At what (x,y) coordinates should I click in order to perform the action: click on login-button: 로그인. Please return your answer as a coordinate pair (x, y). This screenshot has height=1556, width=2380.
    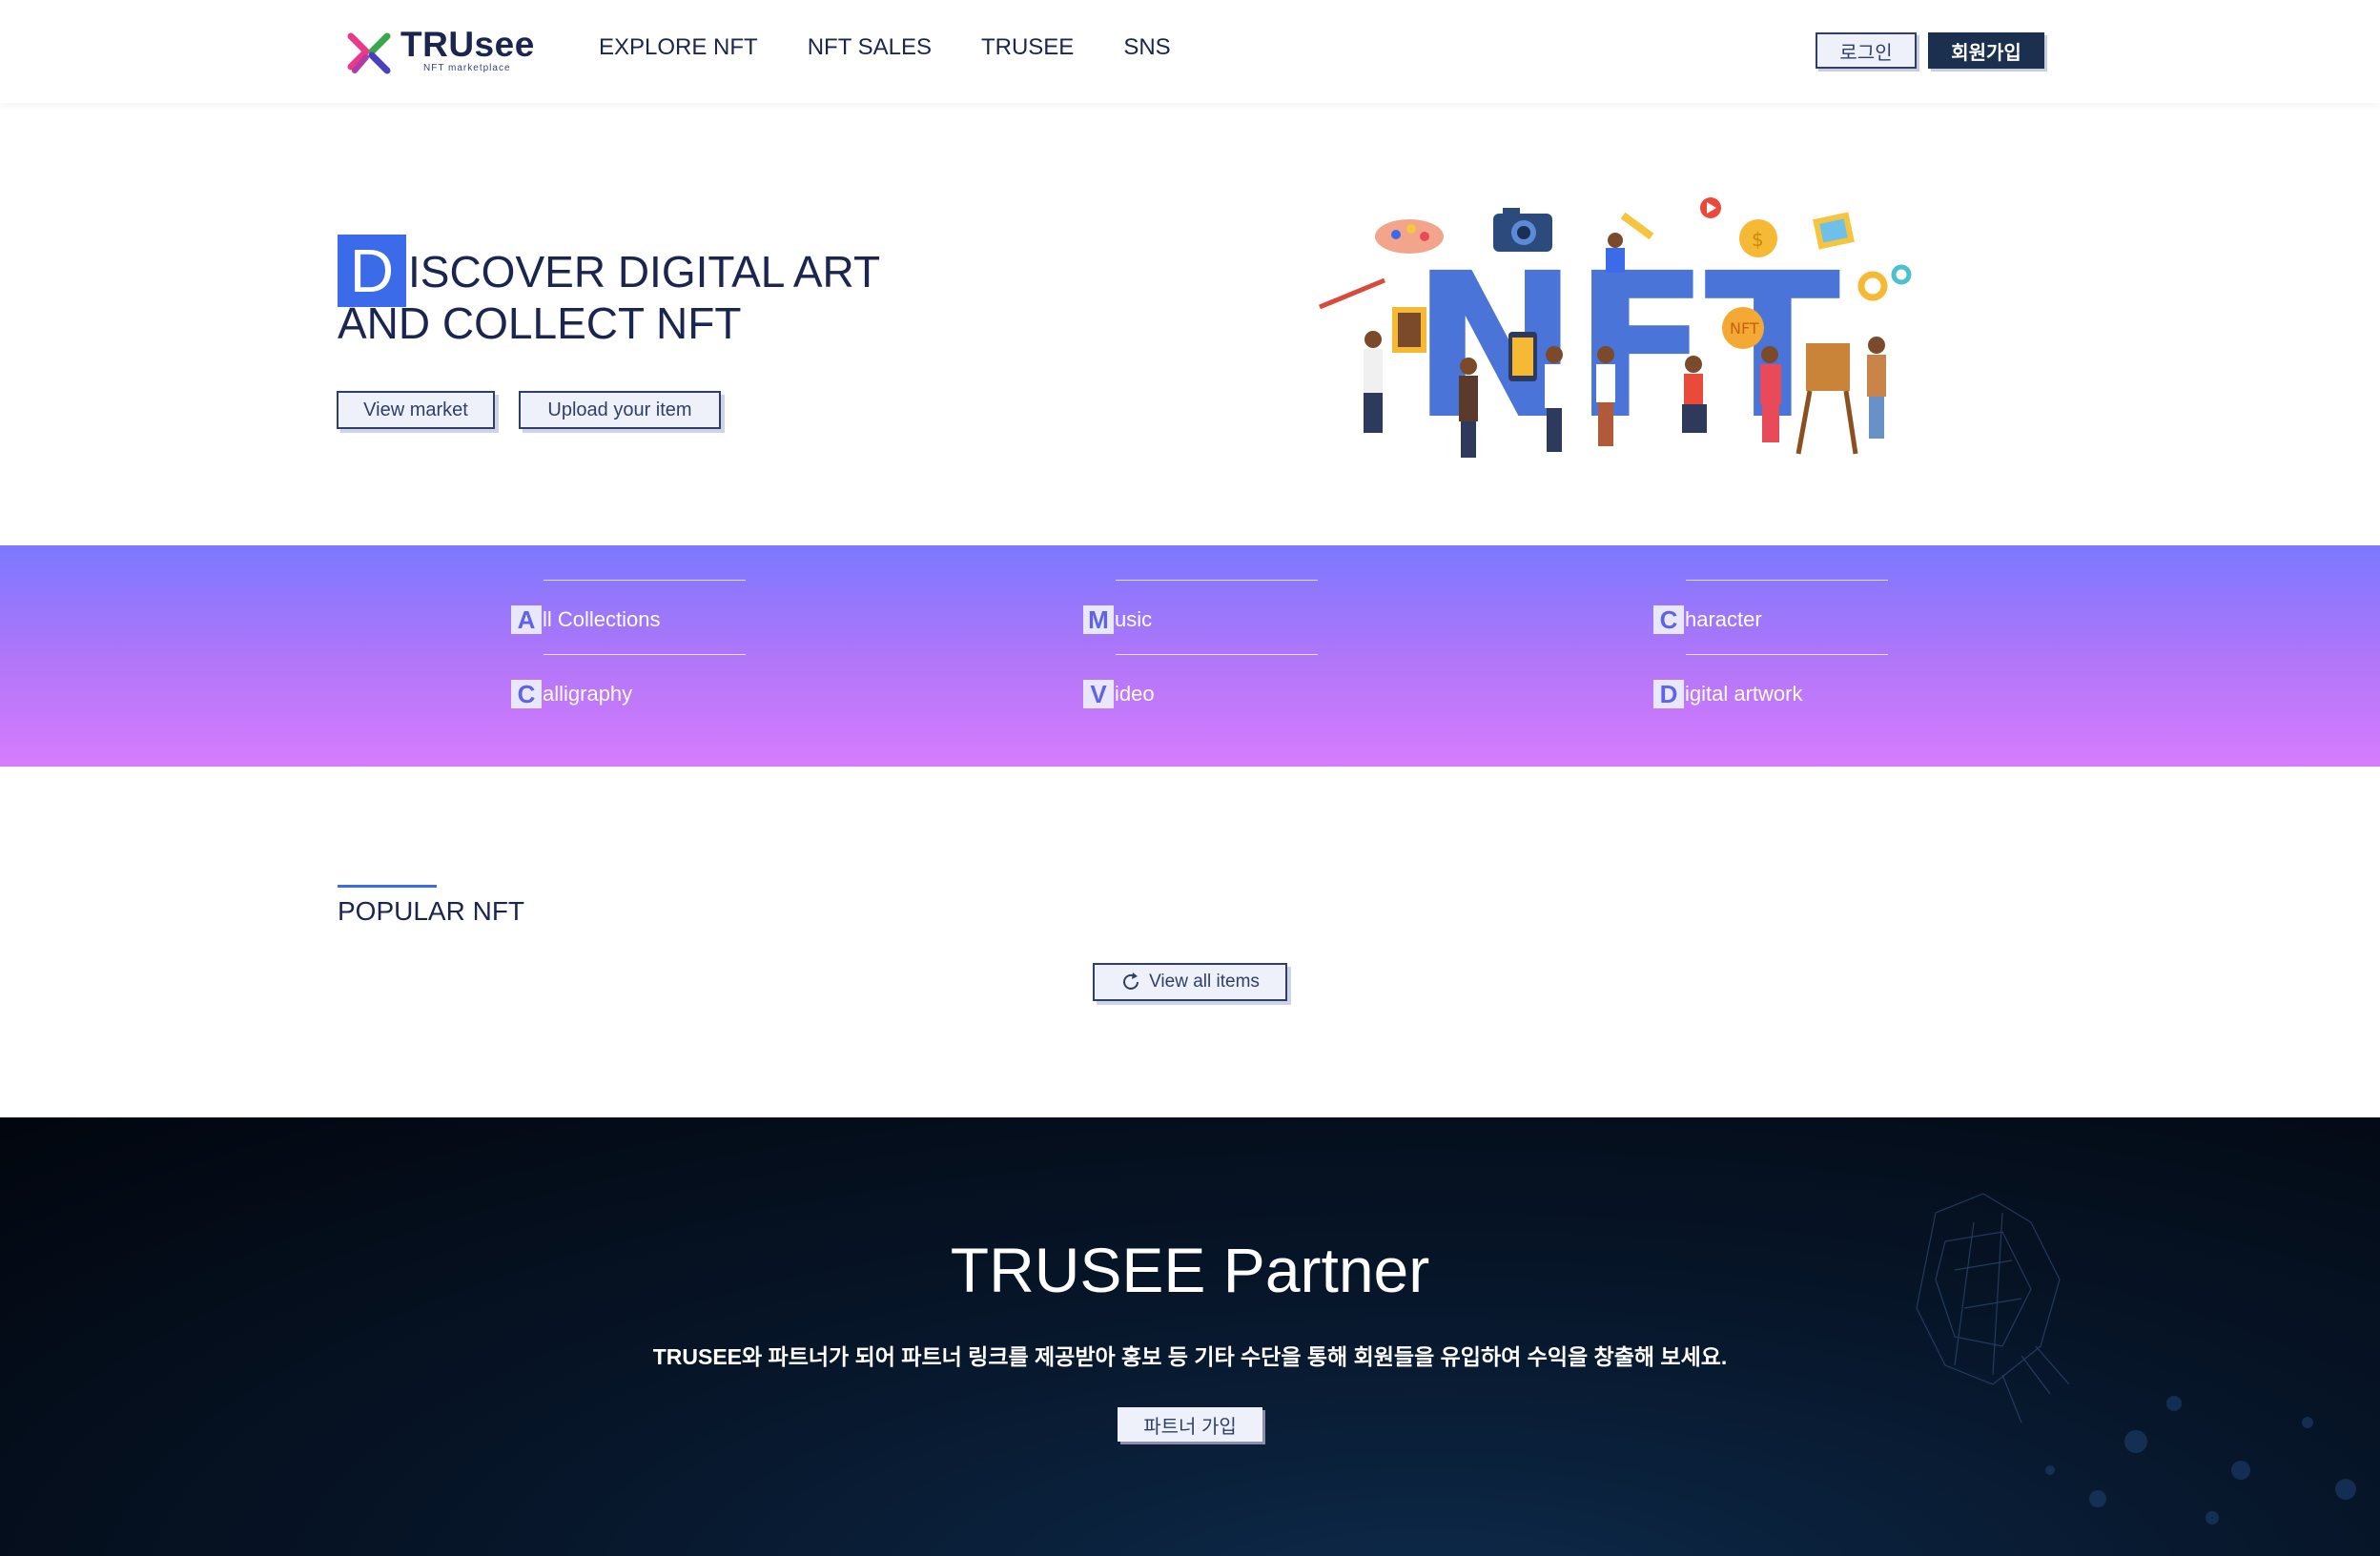
    Looking at the image, I should click on (1867, 50).